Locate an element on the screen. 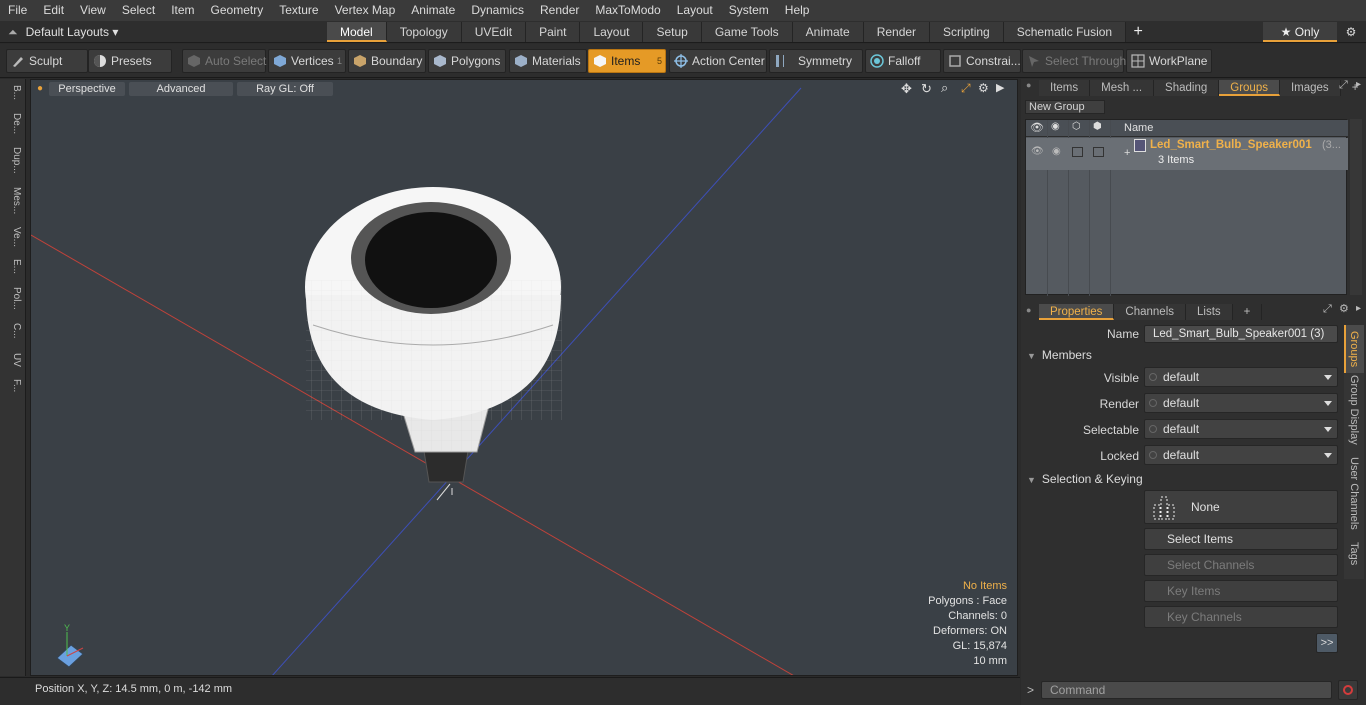  add-tab-icon: + is located at coordinates (1138, 32).